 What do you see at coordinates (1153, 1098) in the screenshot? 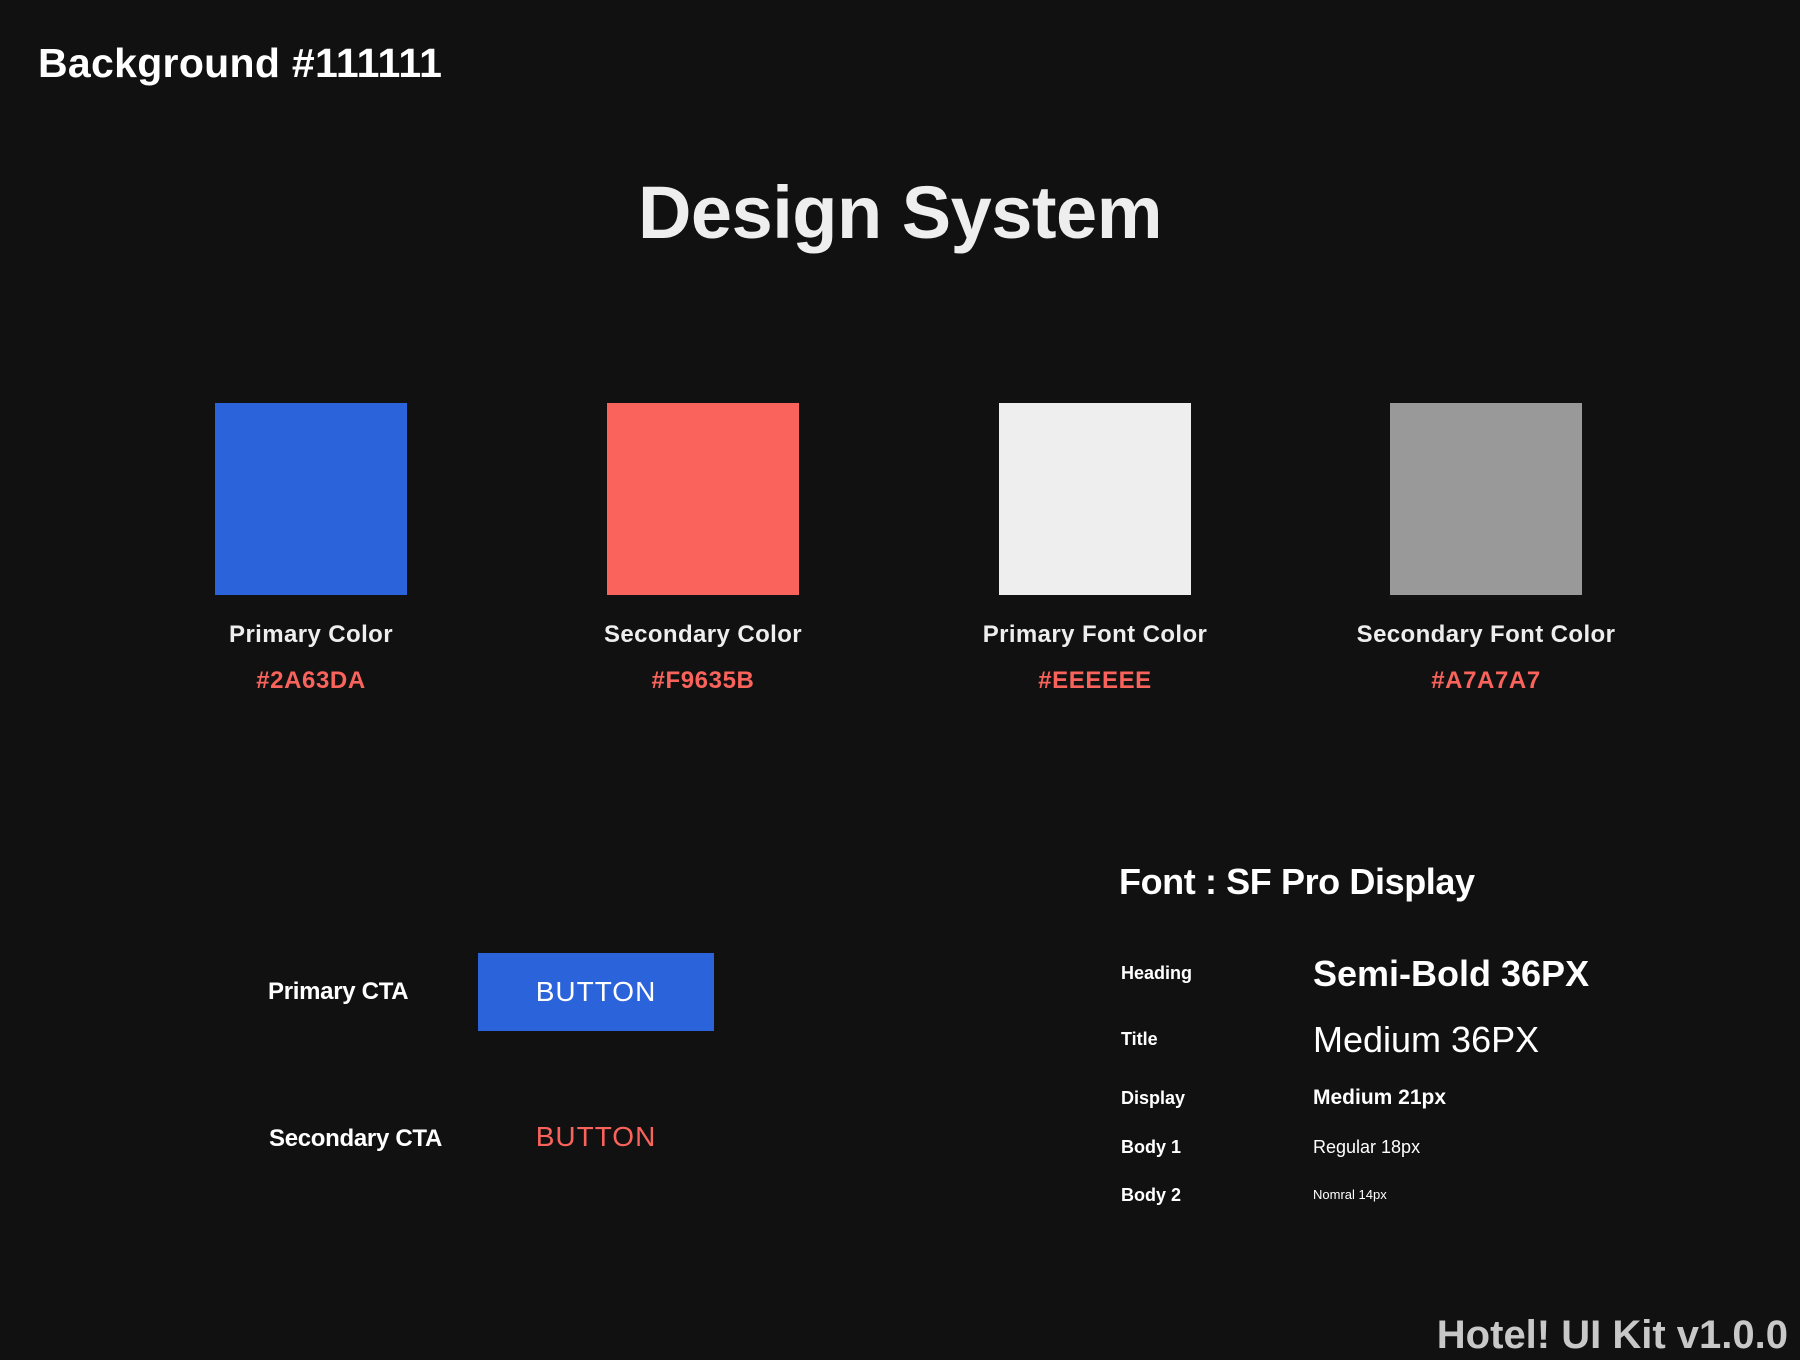
I see `type-style-label-display: Display` at bounding box center [1153, 1098].